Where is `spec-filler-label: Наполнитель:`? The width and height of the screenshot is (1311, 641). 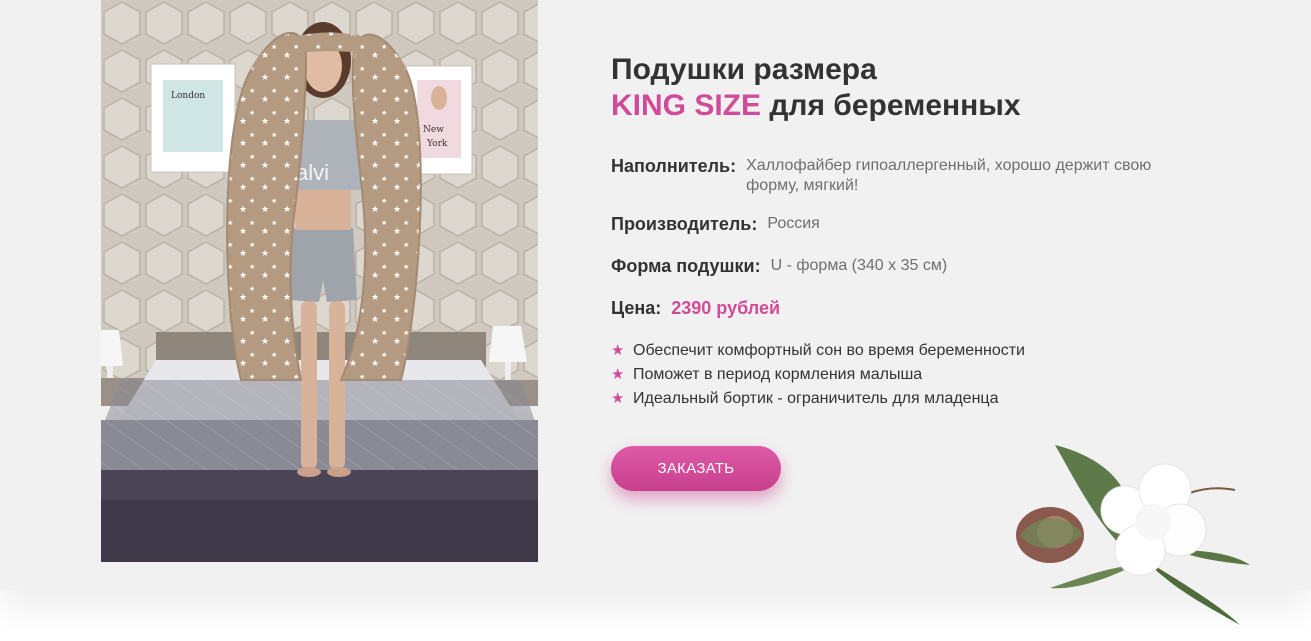 spec-filler-label: Наполнитель: is located at coordinates (674, 166).